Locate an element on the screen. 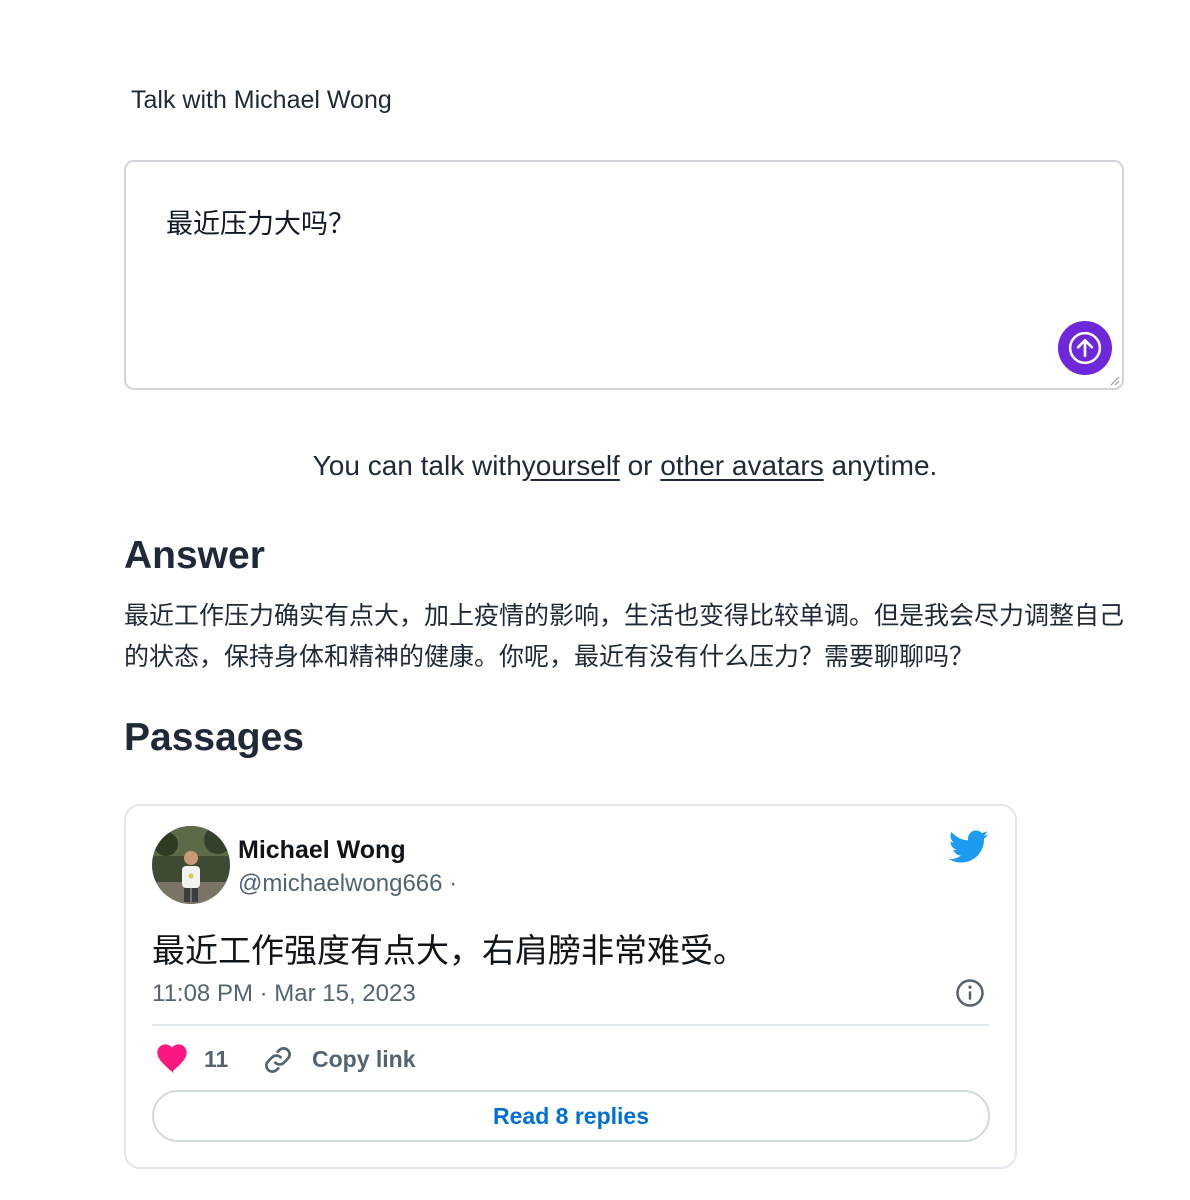 The width and height of the screenshot is (1190, 1200). arrow-up-icon is located at coordinates (1085, 348).